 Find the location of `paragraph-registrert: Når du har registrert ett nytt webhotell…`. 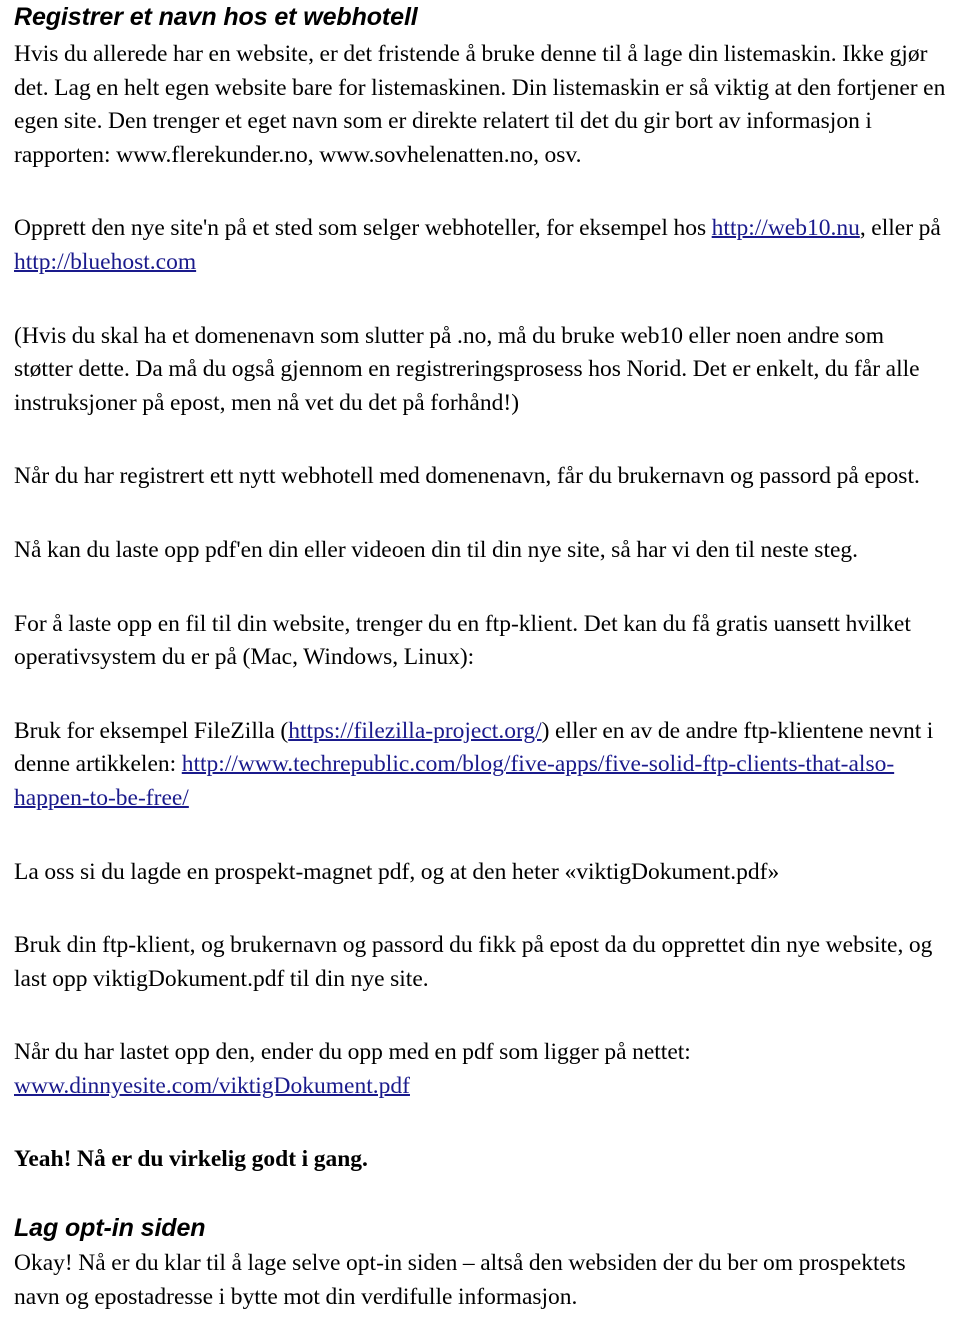

paragraph-registrert: Når du har registrert ett nytt webhotell… is located at coordinates (467, 476).